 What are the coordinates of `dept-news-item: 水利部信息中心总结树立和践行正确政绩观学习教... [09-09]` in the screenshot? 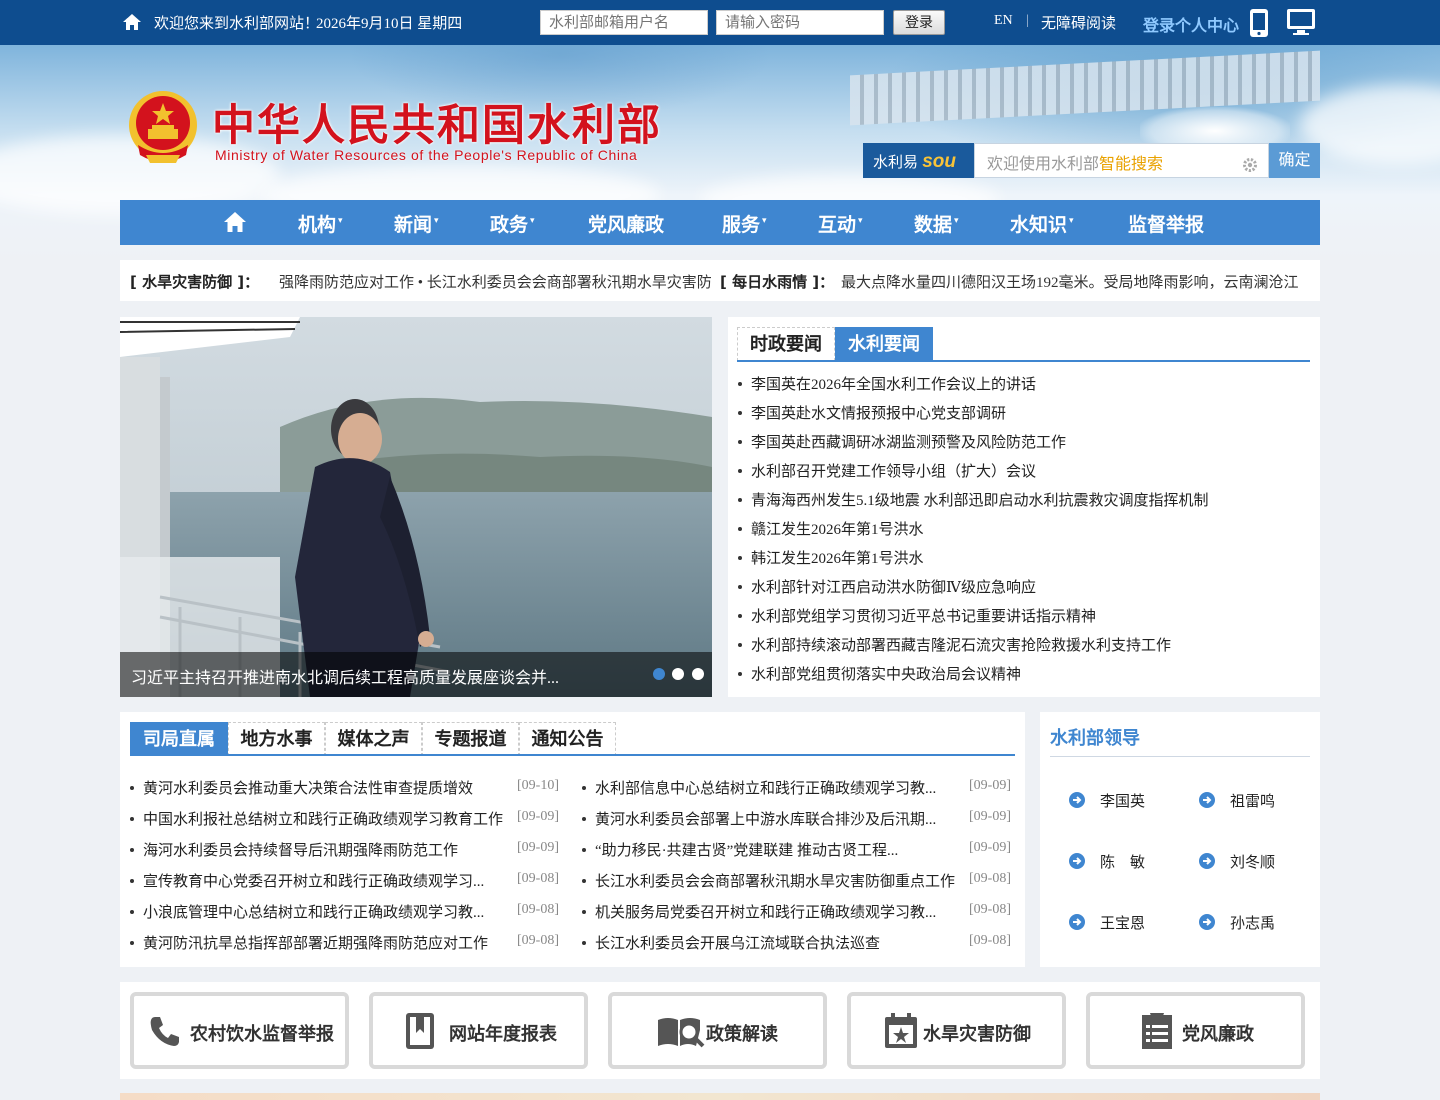 It's located at (798, 787).